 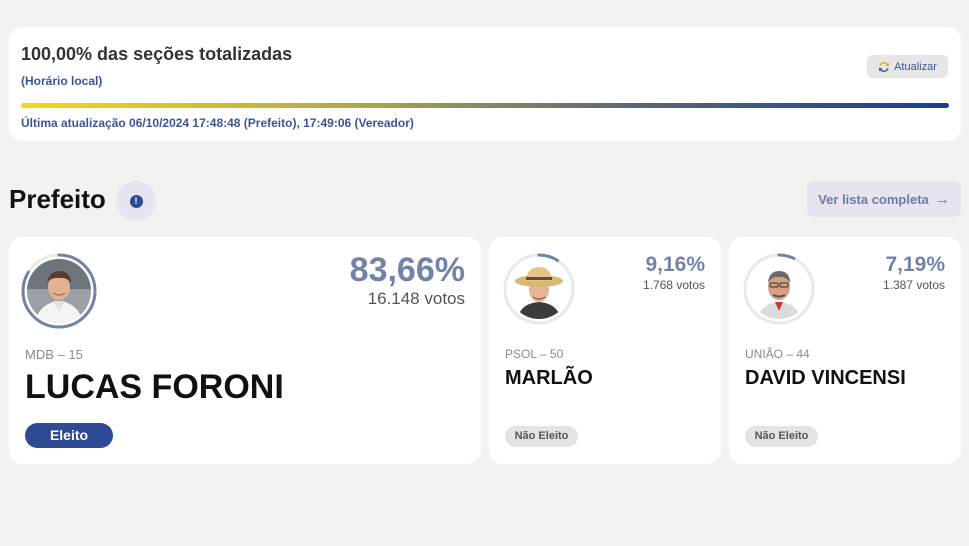 I want to click on refresh-icon, so click(x=884, y=67).